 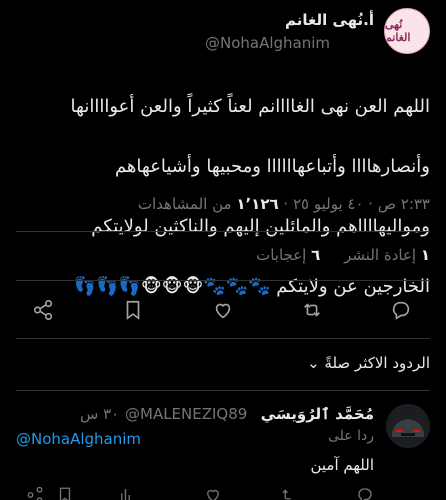 I want to click on reposts-count: ١, so click(x=425, y=255).